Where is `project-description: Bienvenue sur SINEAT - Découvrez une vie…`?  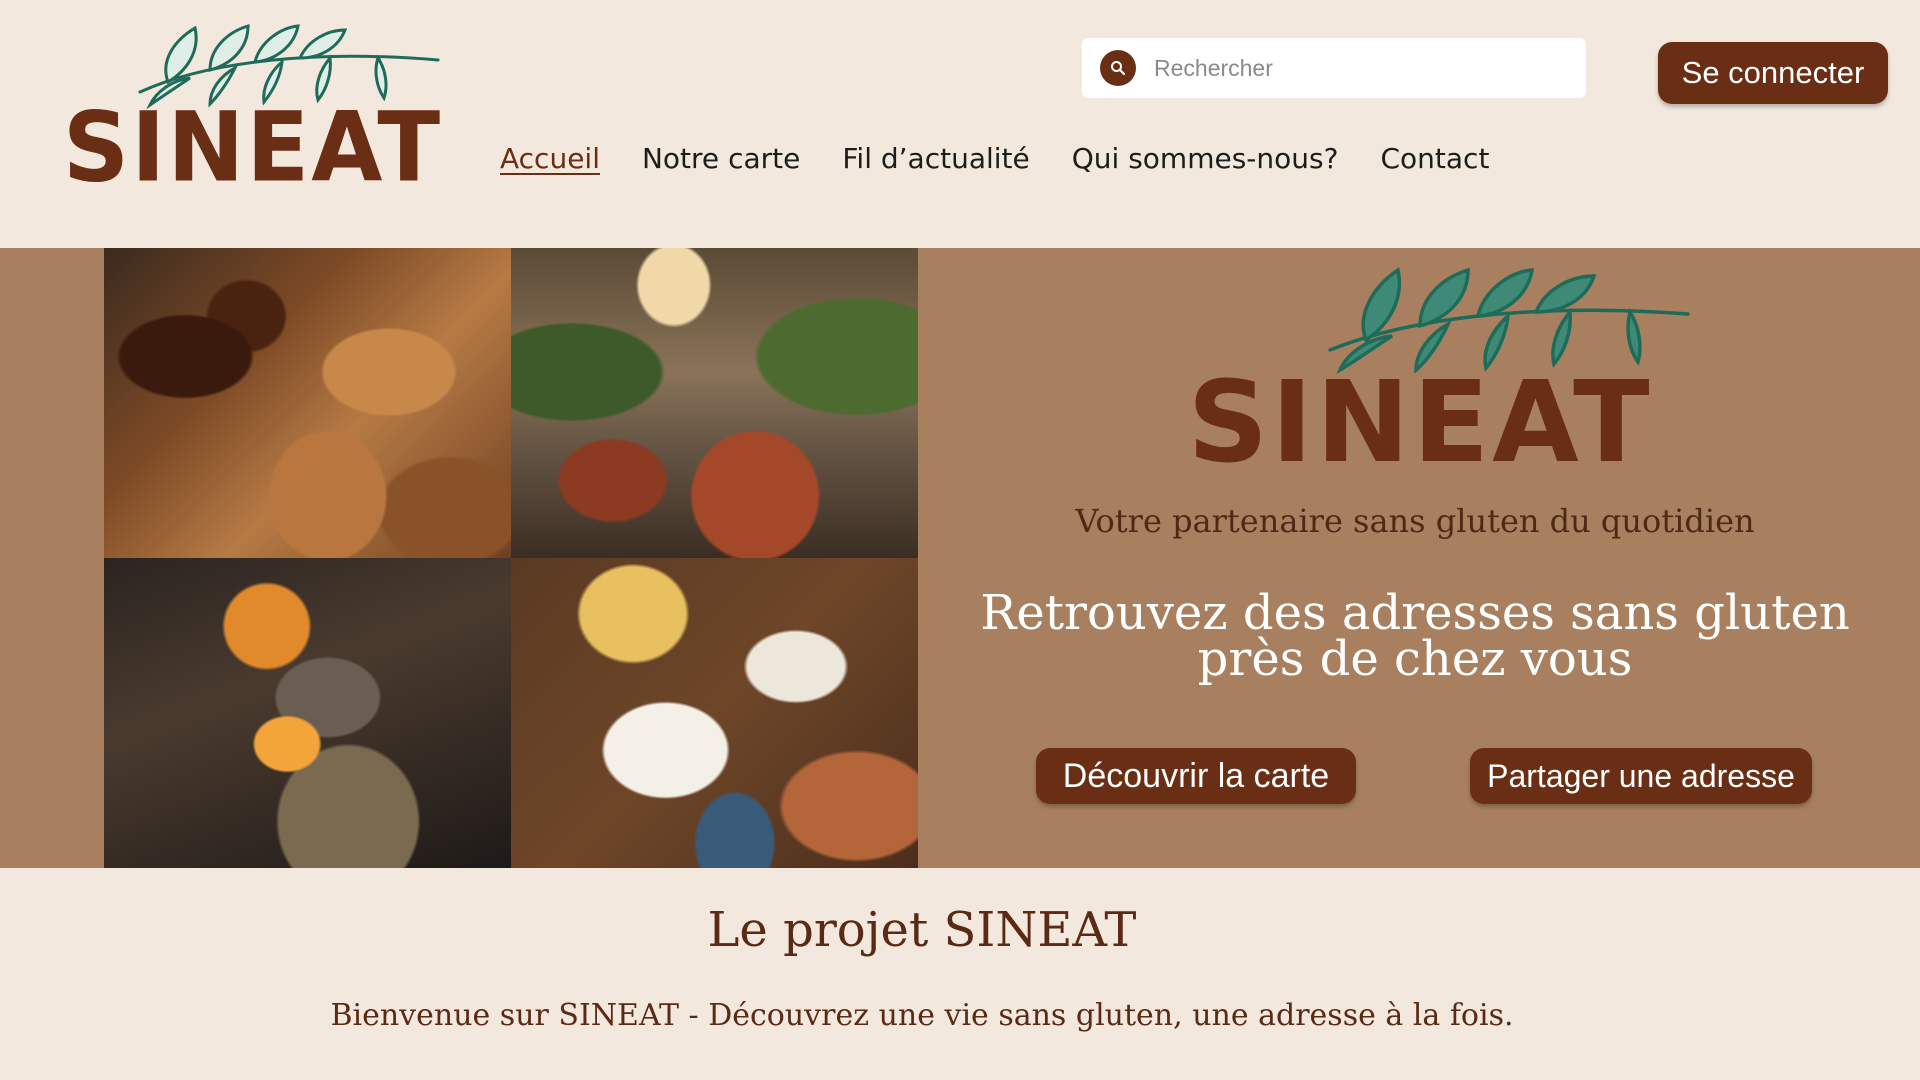 project-description: Bienvenue sur SINEAT - Découvrez une vie… is located at coordinates (922, 1015).